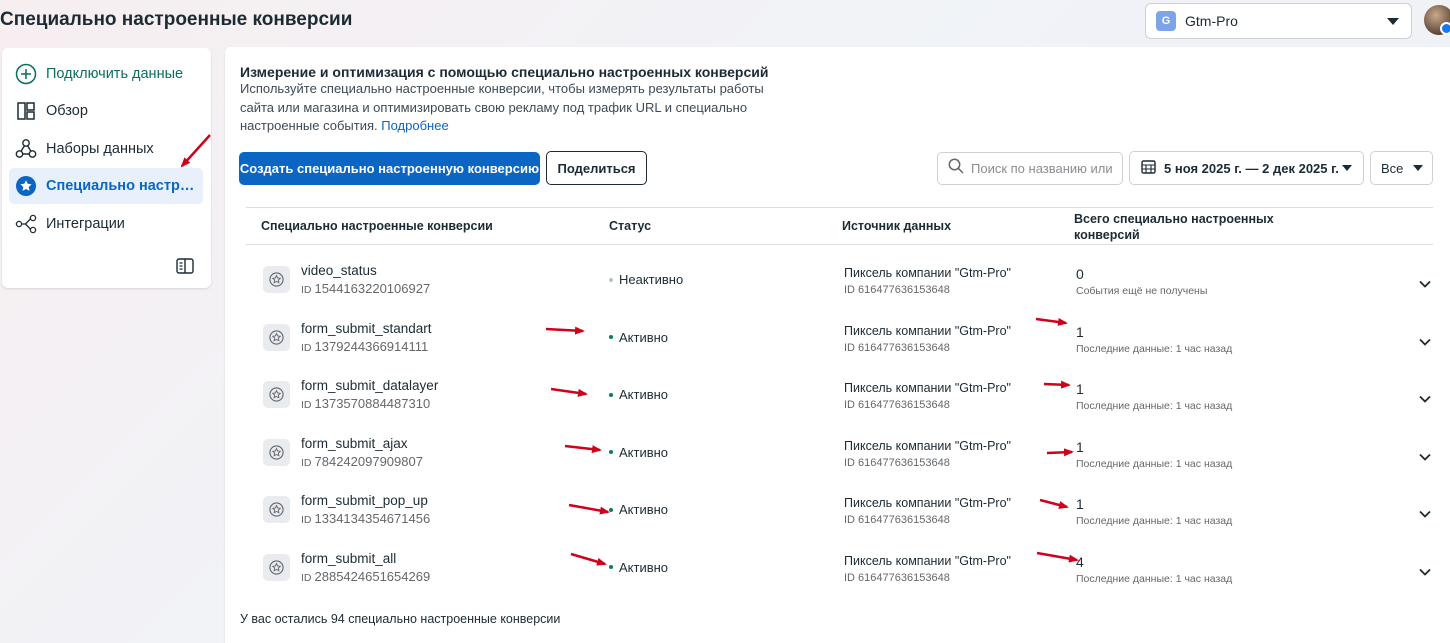 The width and height of the screenshot is (1450, 643). I want to click on annotation-arrow-sidebar, so click(195, 151).